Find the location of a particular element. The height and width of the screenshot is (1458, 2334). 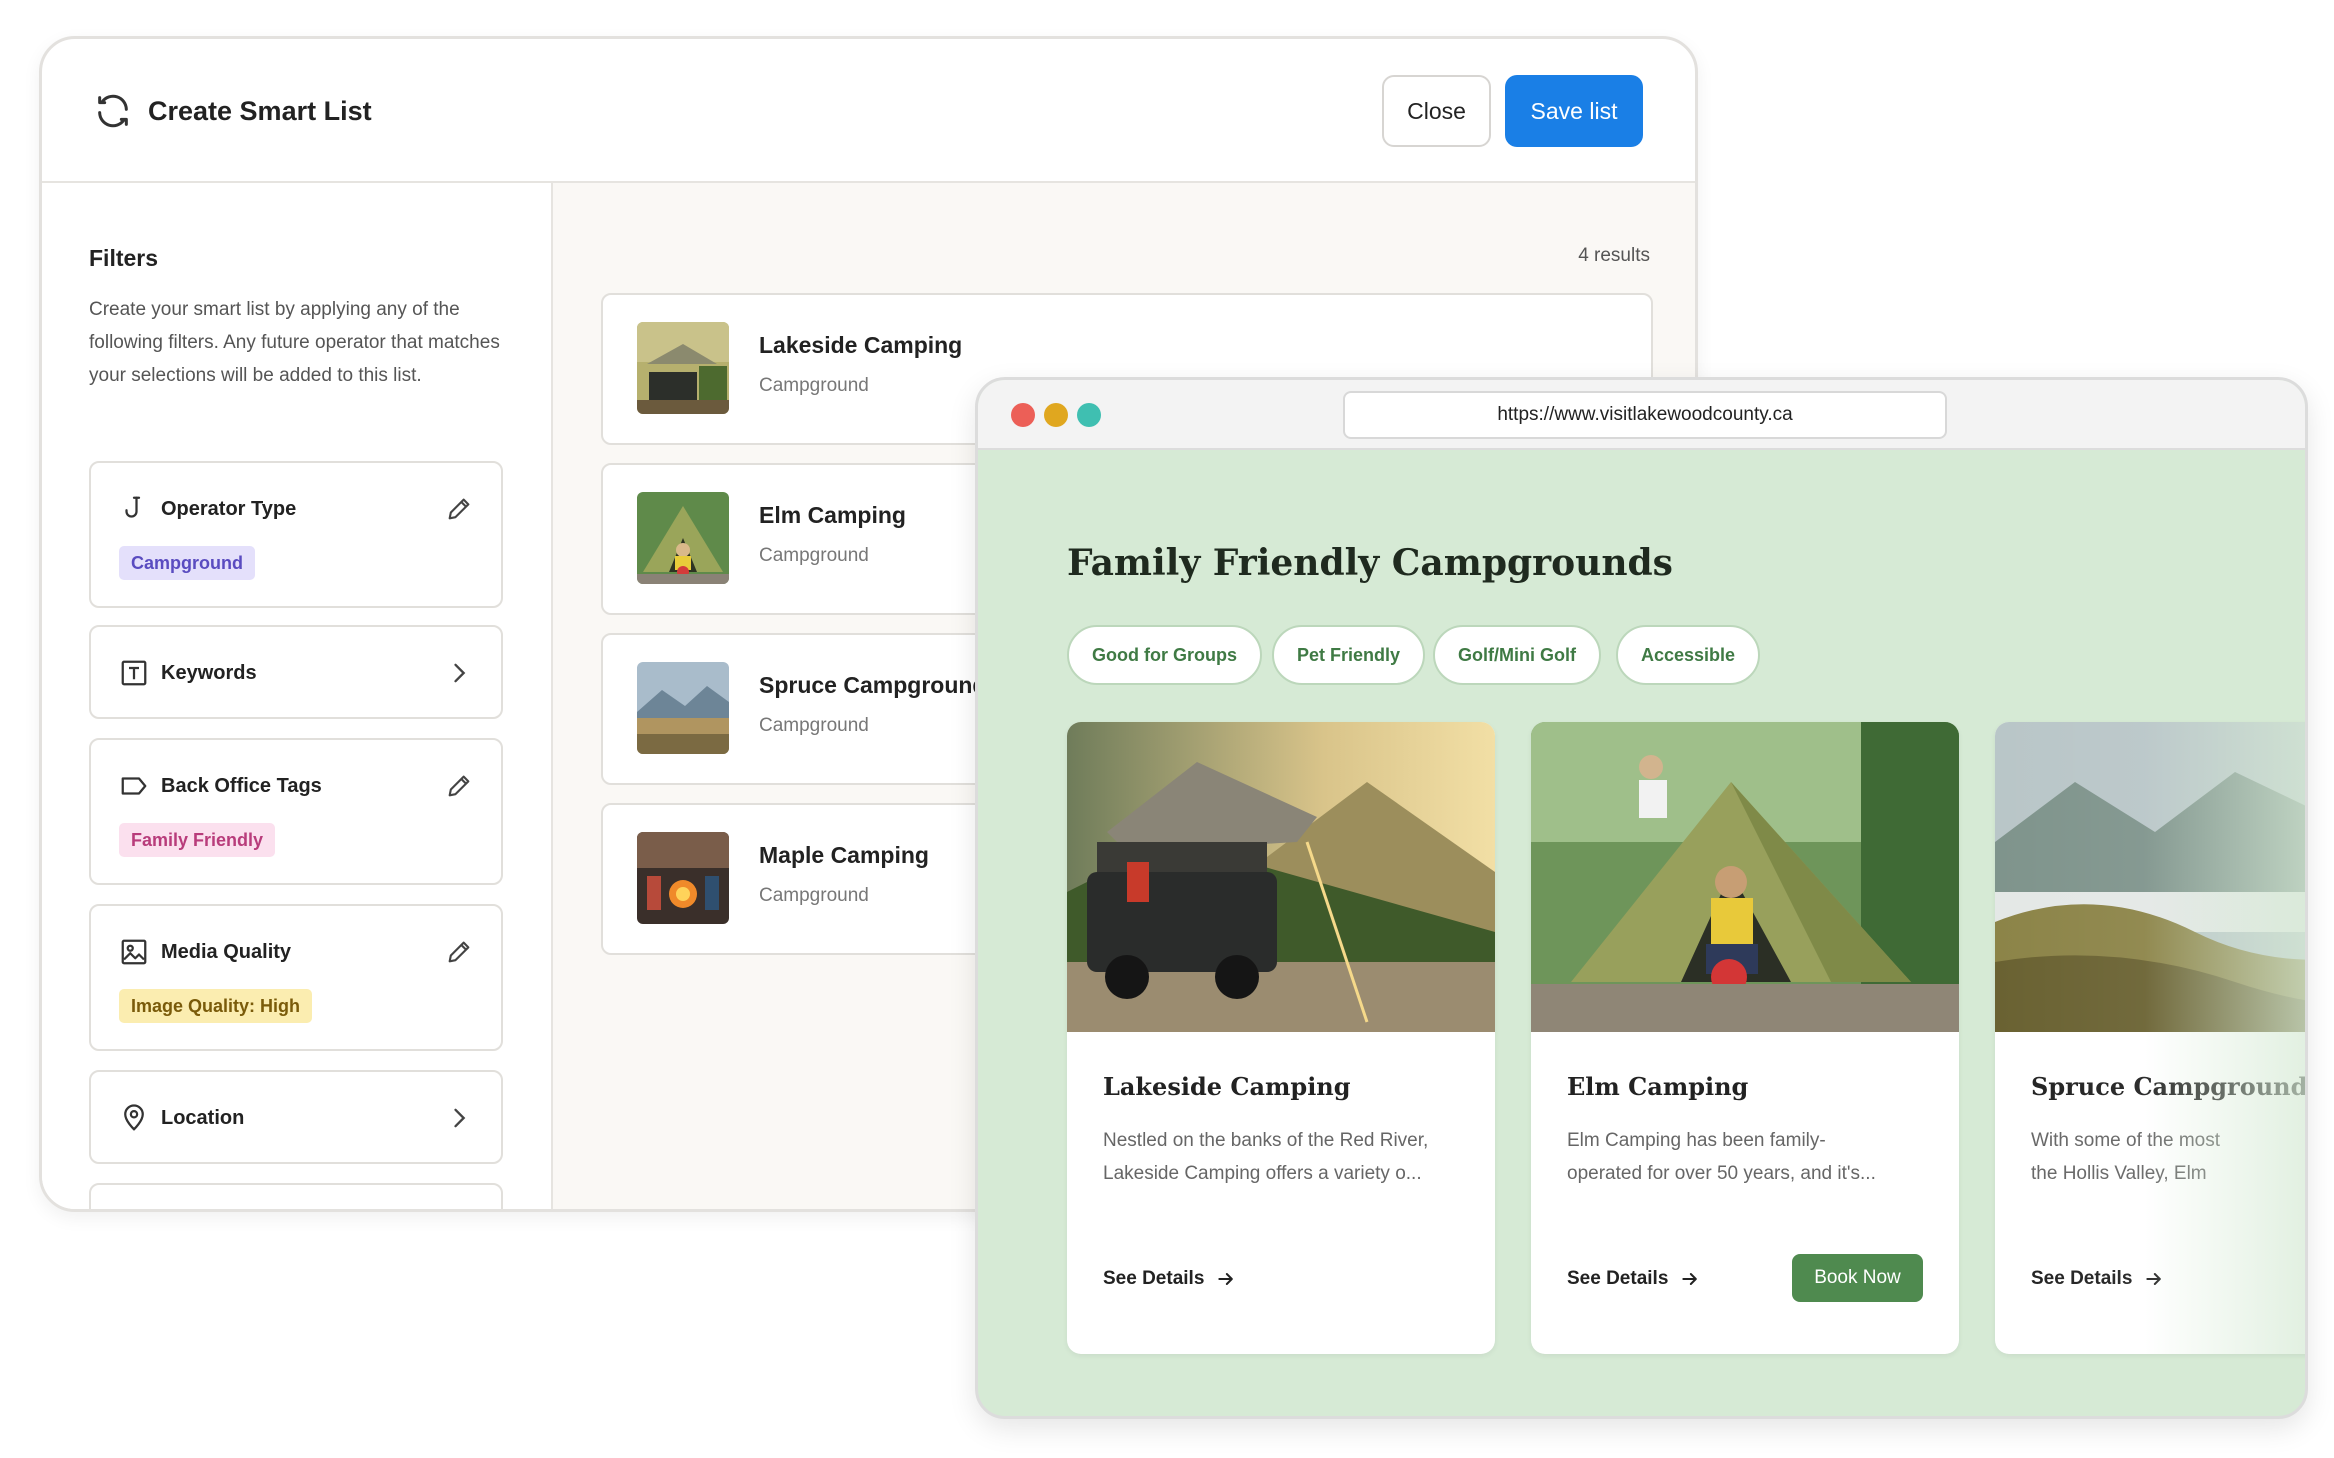

filter-label: Location is located at coordinates (203, 1118).